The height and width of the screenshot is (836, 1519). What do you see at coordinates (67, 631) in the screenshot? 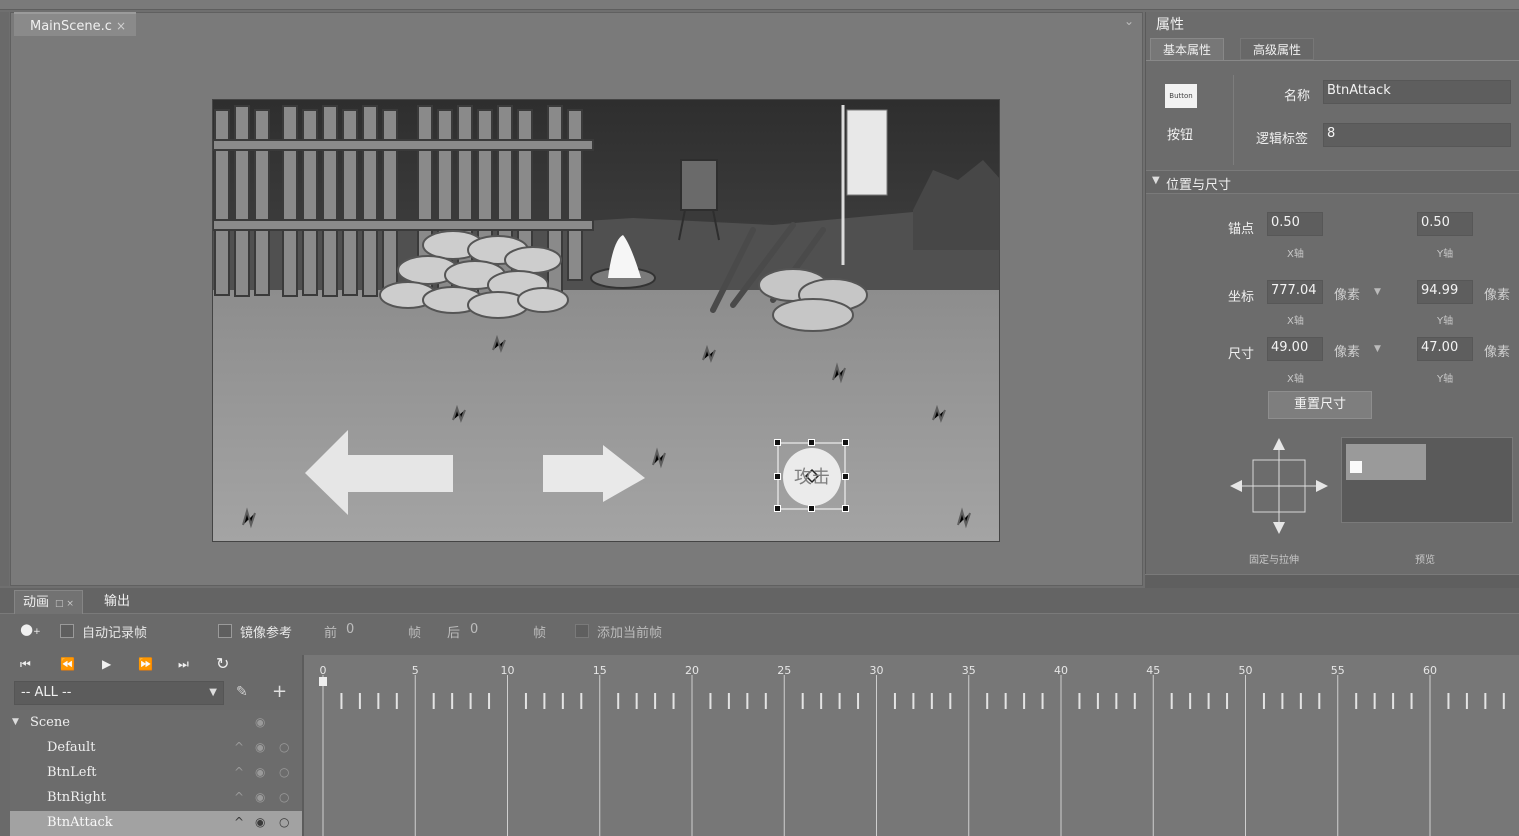
I see `auto-record-checkbox` at bounding box center [67, 631].